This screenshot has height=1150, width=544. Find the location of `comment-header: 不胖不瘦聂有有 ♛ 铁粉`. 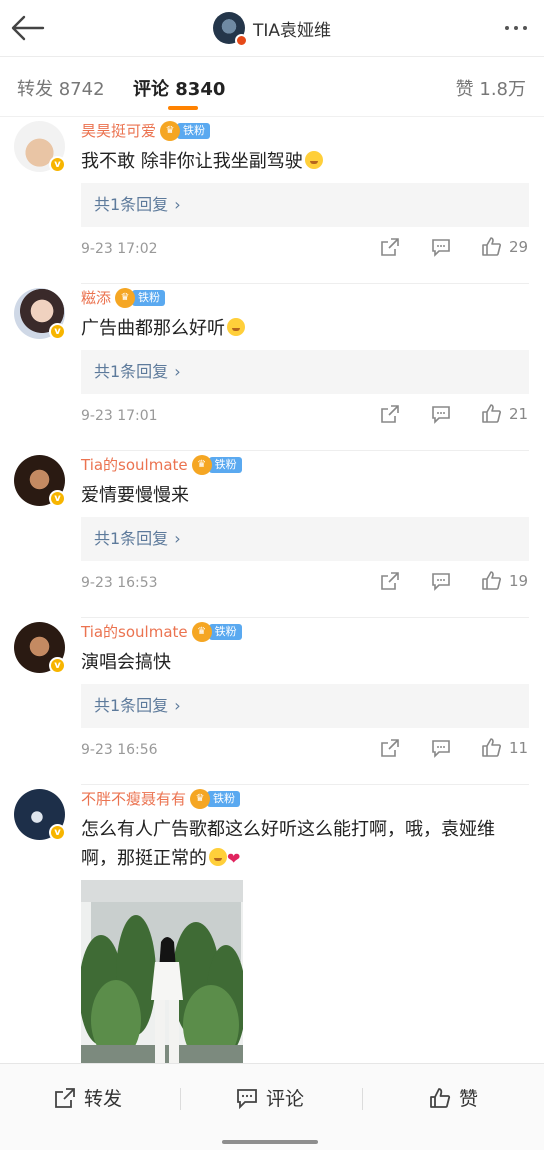

comment-header: 不胖不瘦聂有有 ♛ 铁粉 is located at coordinates (161, 798).